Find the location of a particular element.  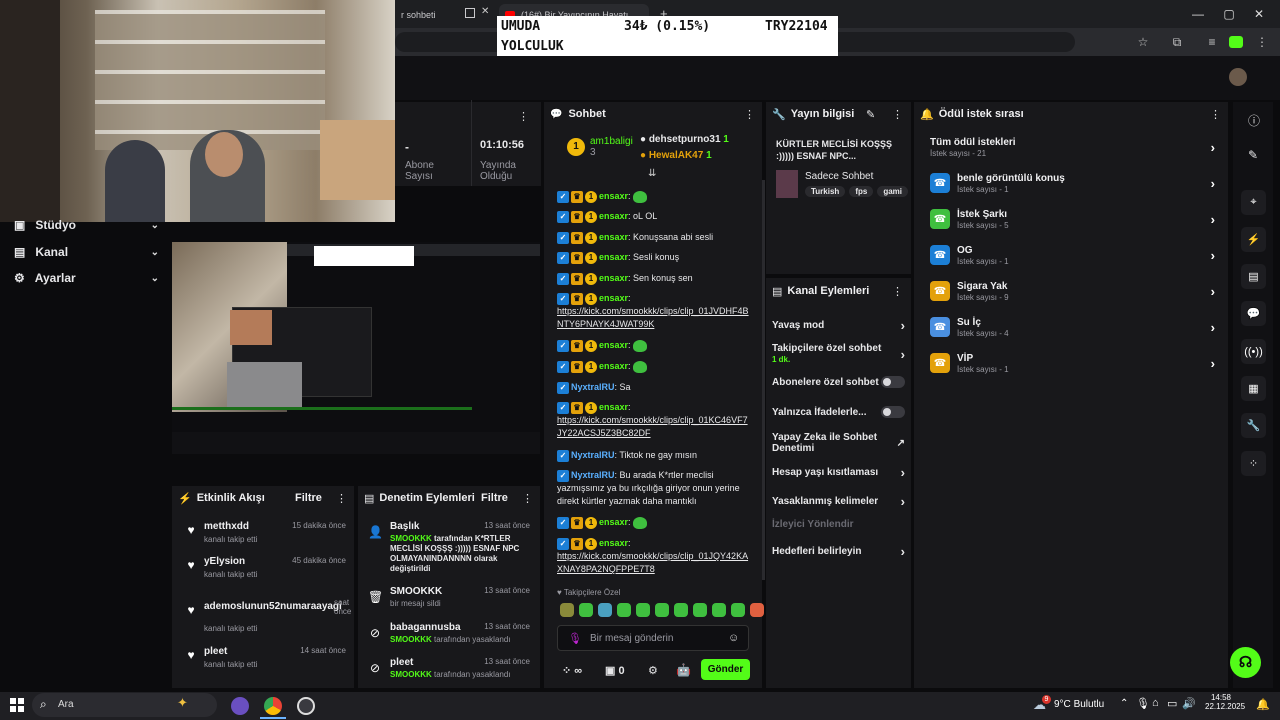

chat-scrollbar is located at coordinates (763, 380).